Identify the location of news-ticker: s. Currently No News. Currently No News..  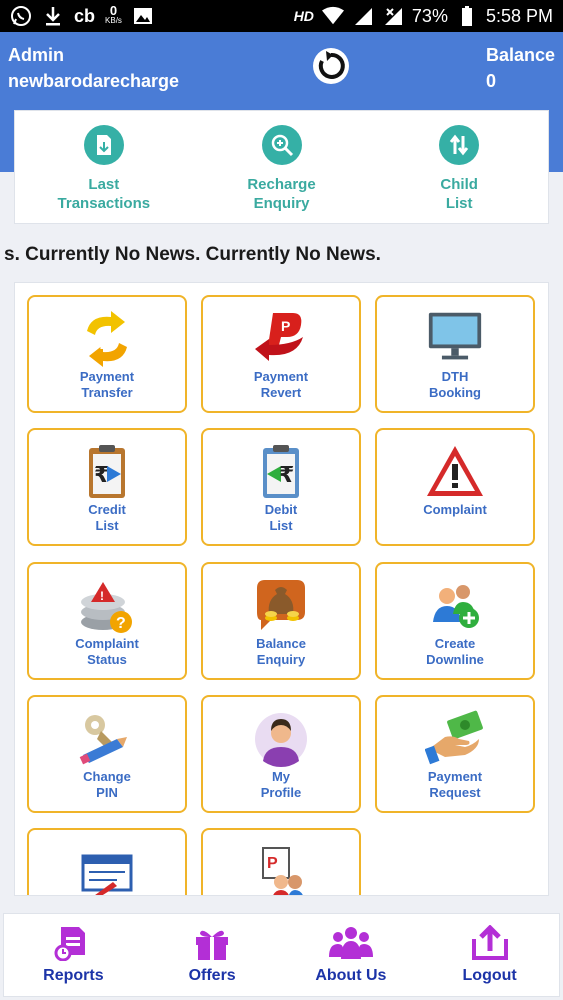
(192, 254).